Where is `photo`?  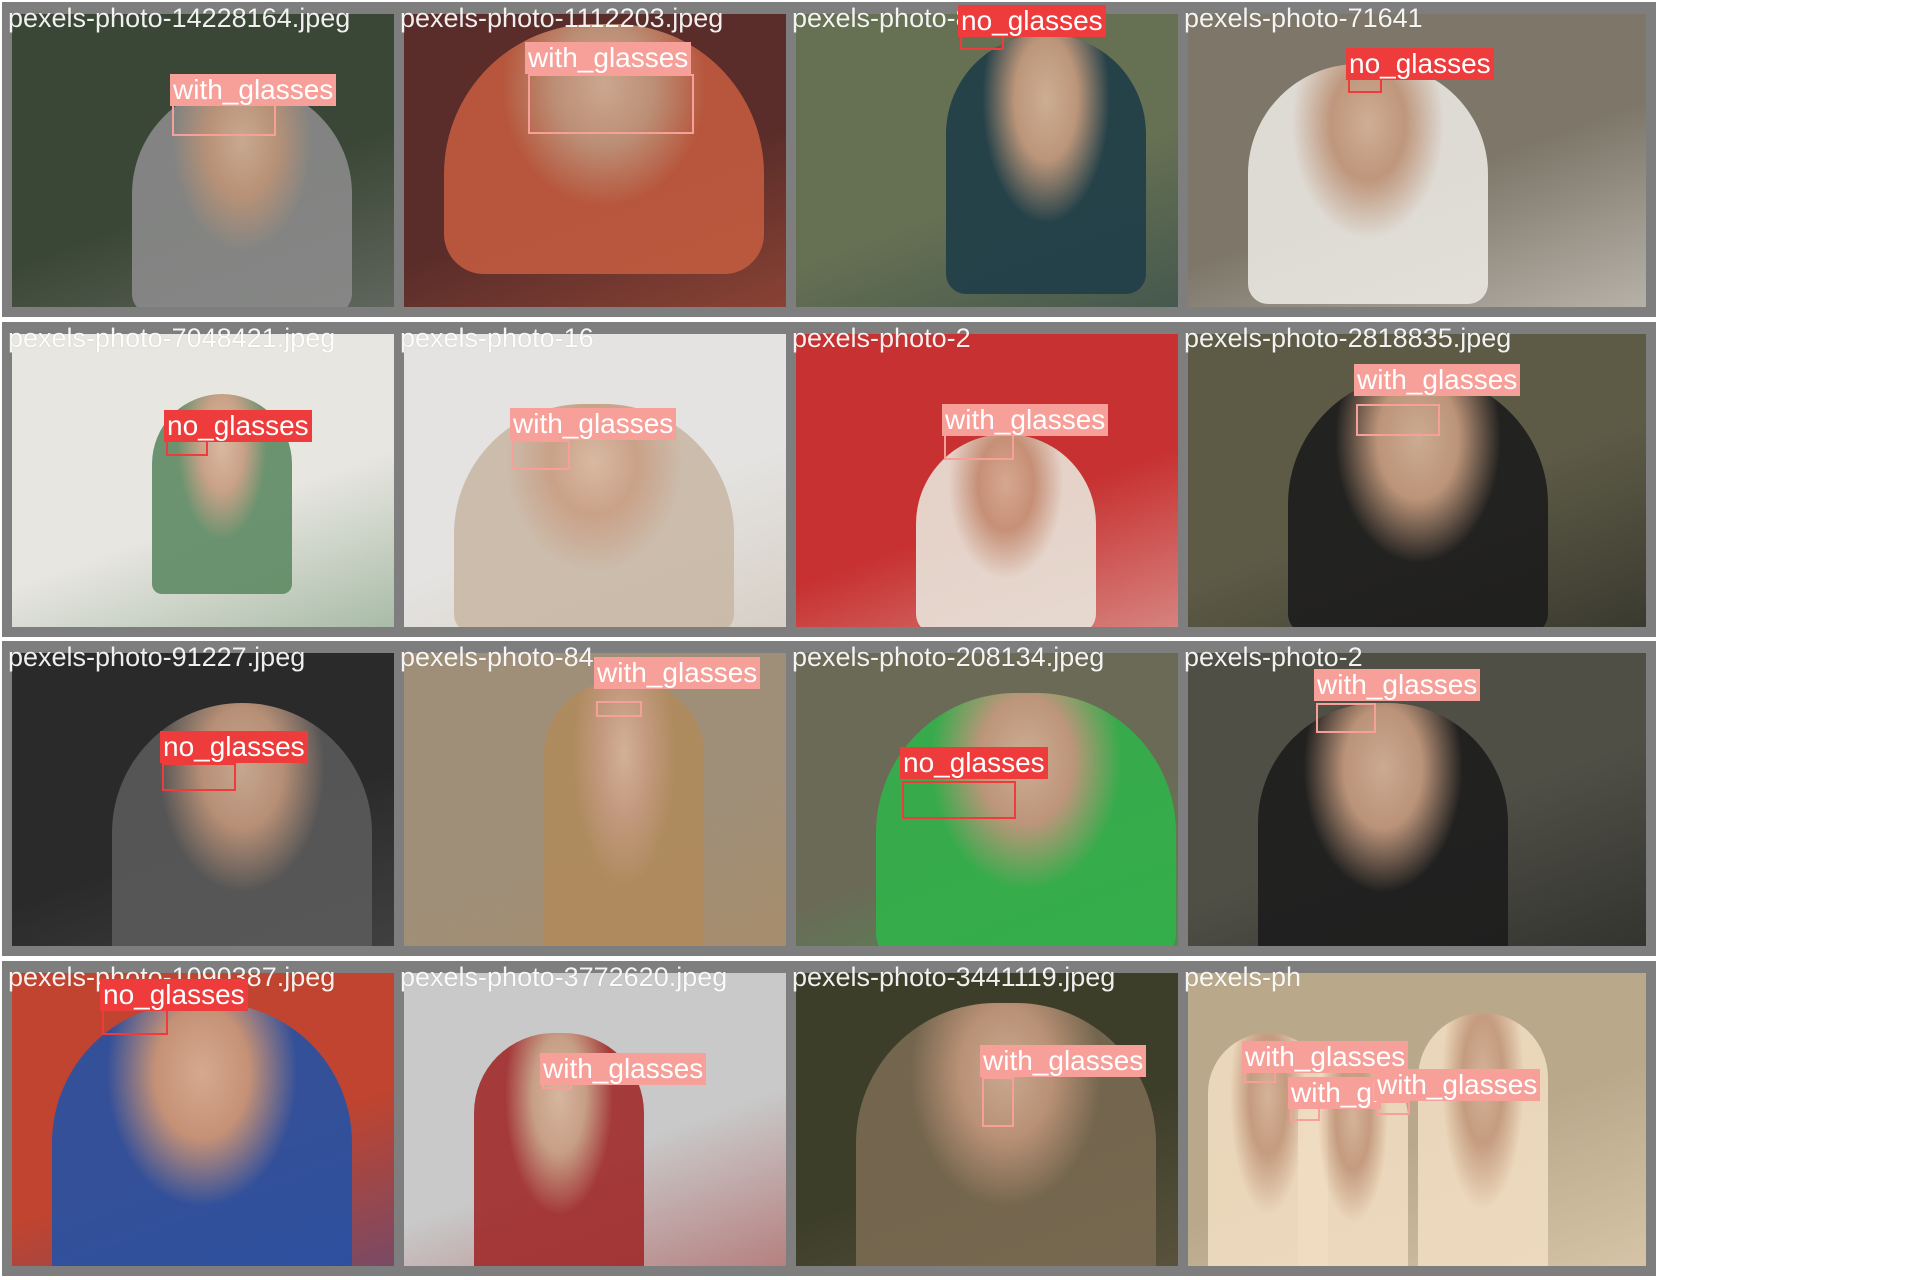
photo is located at coordinates (1417, 1119).